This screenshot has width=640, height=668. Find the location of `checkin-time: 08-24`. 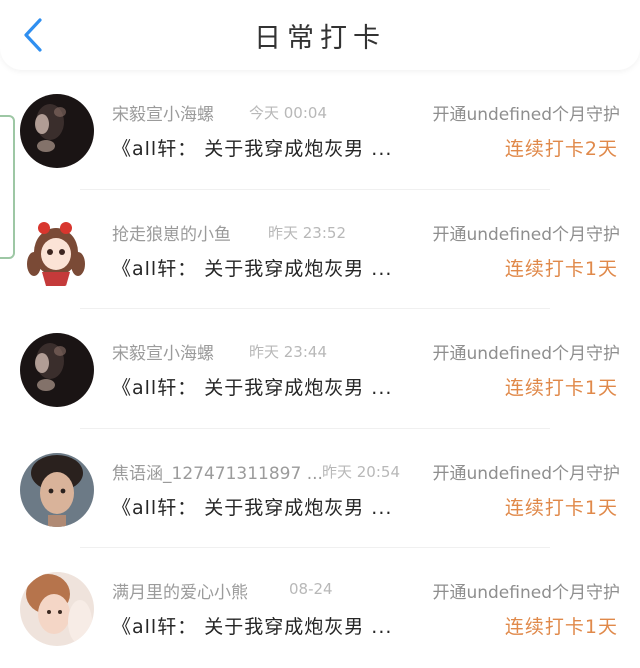

checkin-time: 08-24 is located at coordinates (311, 589).